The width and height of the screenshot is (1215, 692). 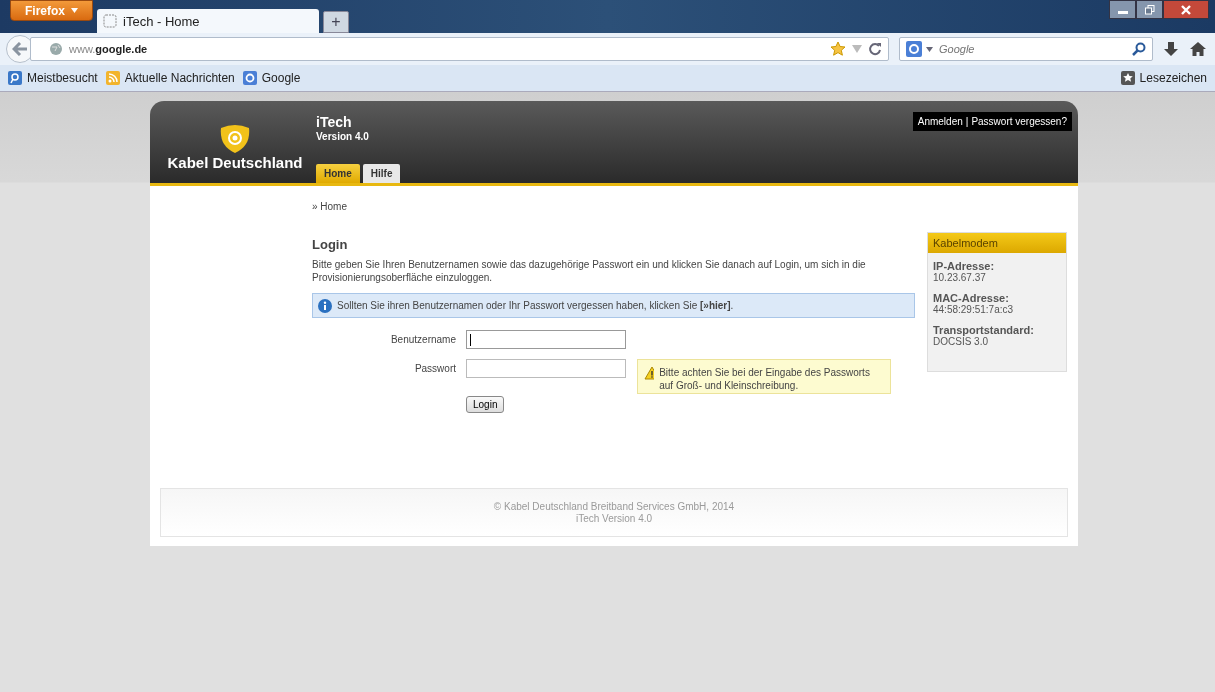 I want to click on footer-text: © Kabel Deutschland Breitband Services GmbH, 2014, so click(x=614, y=506).